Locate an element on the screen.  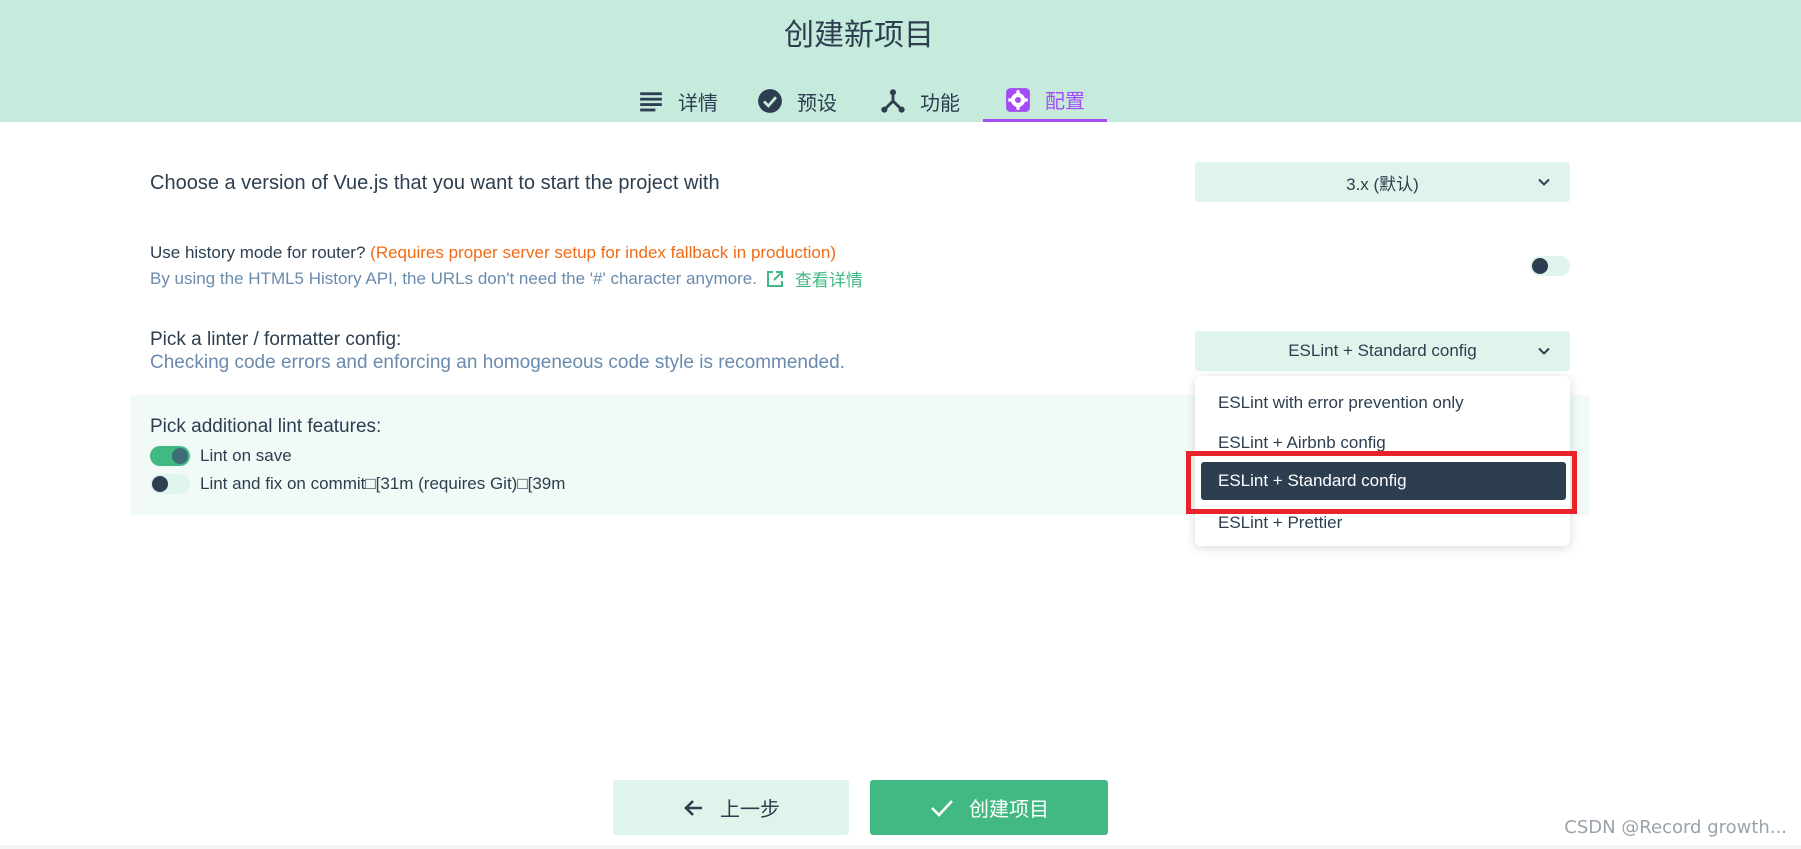
create-project-button: 创建项目 is located at coordinates (989, 807).